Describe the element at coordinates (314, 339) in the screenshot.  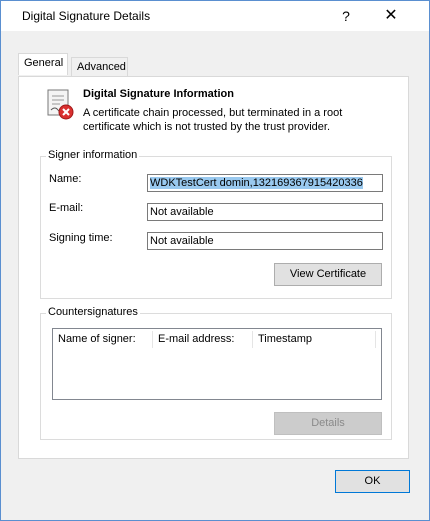
I see `column-header-timestamp: Timestamp` at that location.